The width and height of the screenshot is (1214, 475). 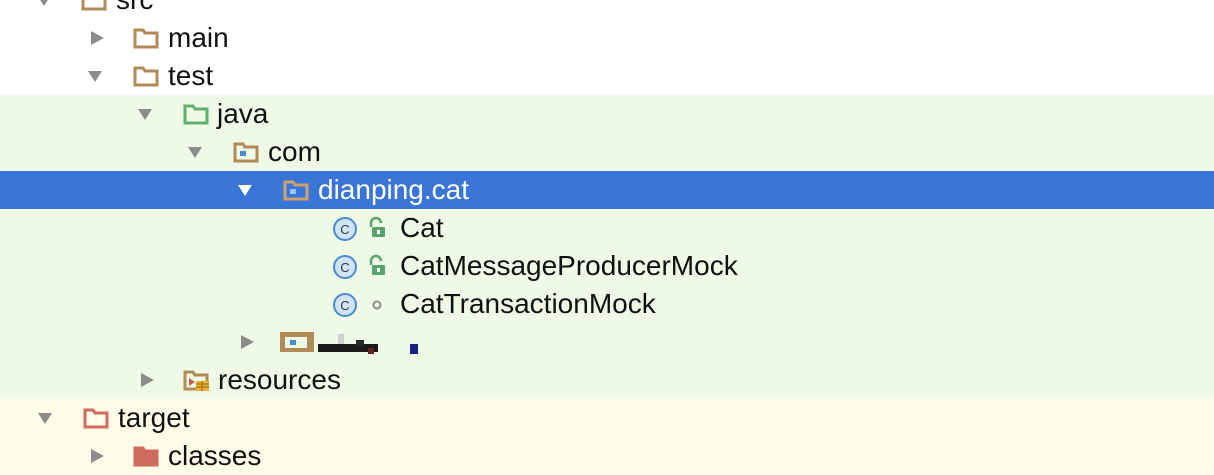 What do you see at coordinates (607, 418) in the screenshot?
I see `tree-row-target: target` at bounding box center [607, 418].